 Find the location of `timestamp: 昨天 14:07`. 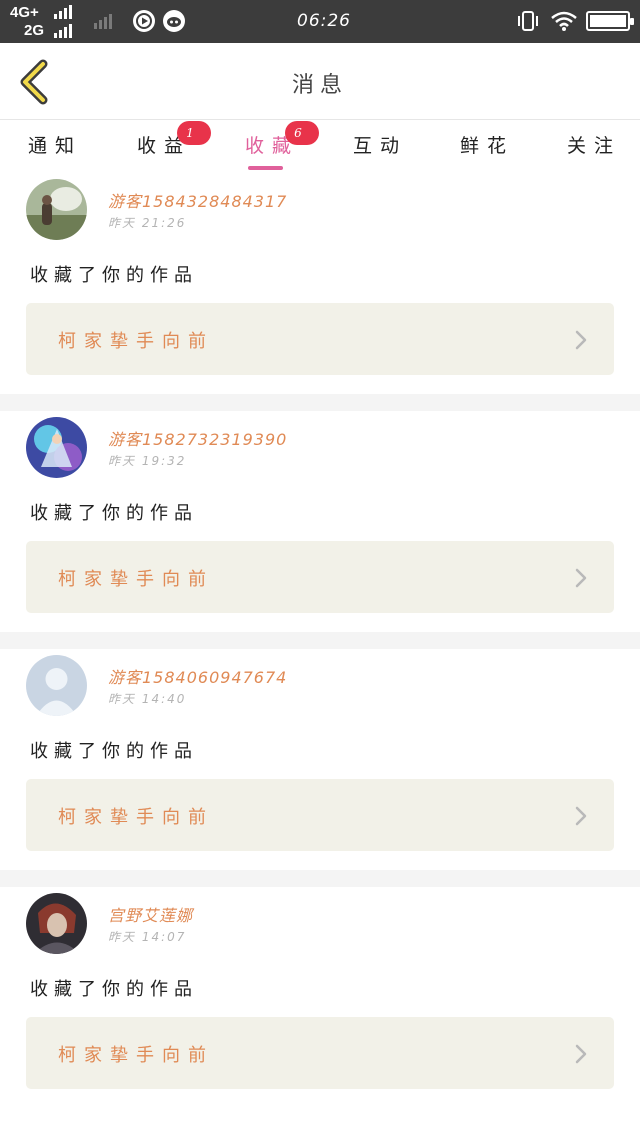

timestamp: 昨天 14:07 is located at coordinates (147, 937).